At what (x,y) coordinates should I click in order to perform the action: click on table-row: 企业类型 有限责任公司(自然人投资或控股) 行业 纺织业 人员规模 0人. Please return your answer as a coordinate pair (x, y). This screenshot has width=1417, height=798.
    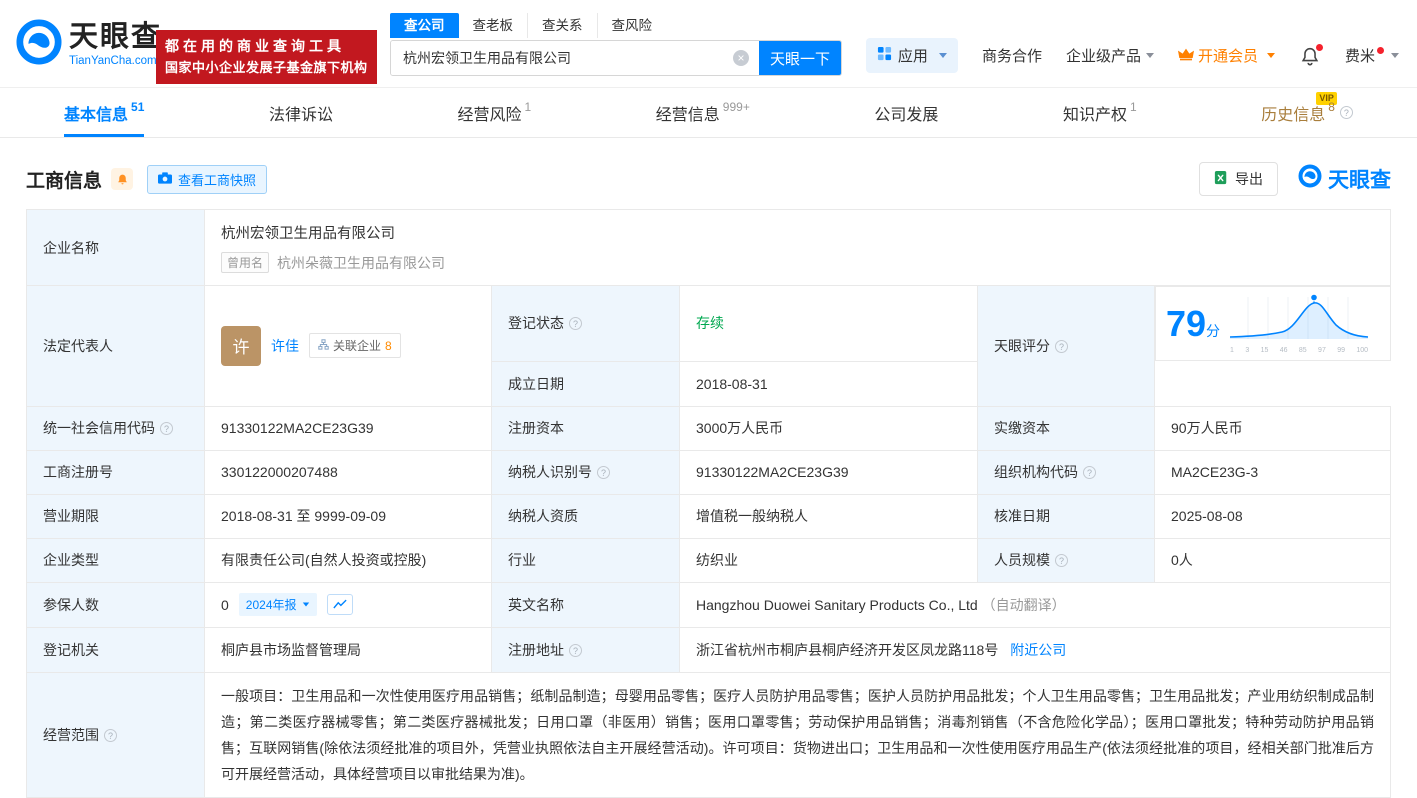
    Looking at the image, I should click on (708, 560).